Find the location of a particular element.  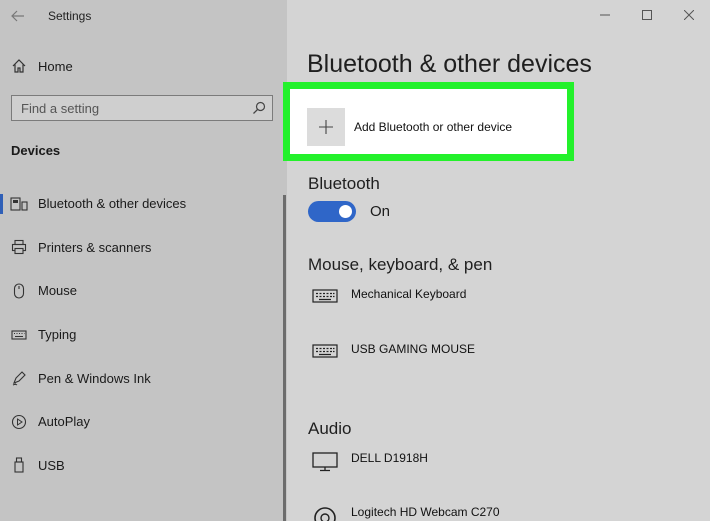

bluetooth-toggle-row: On is located at coordinates (349, 211).